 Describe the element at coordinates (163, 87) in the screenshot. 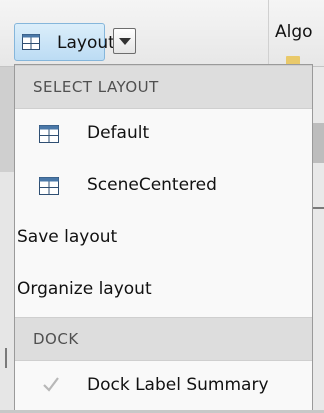

I see `section-header-select-layout: SELECT LAYOUT` at that location.